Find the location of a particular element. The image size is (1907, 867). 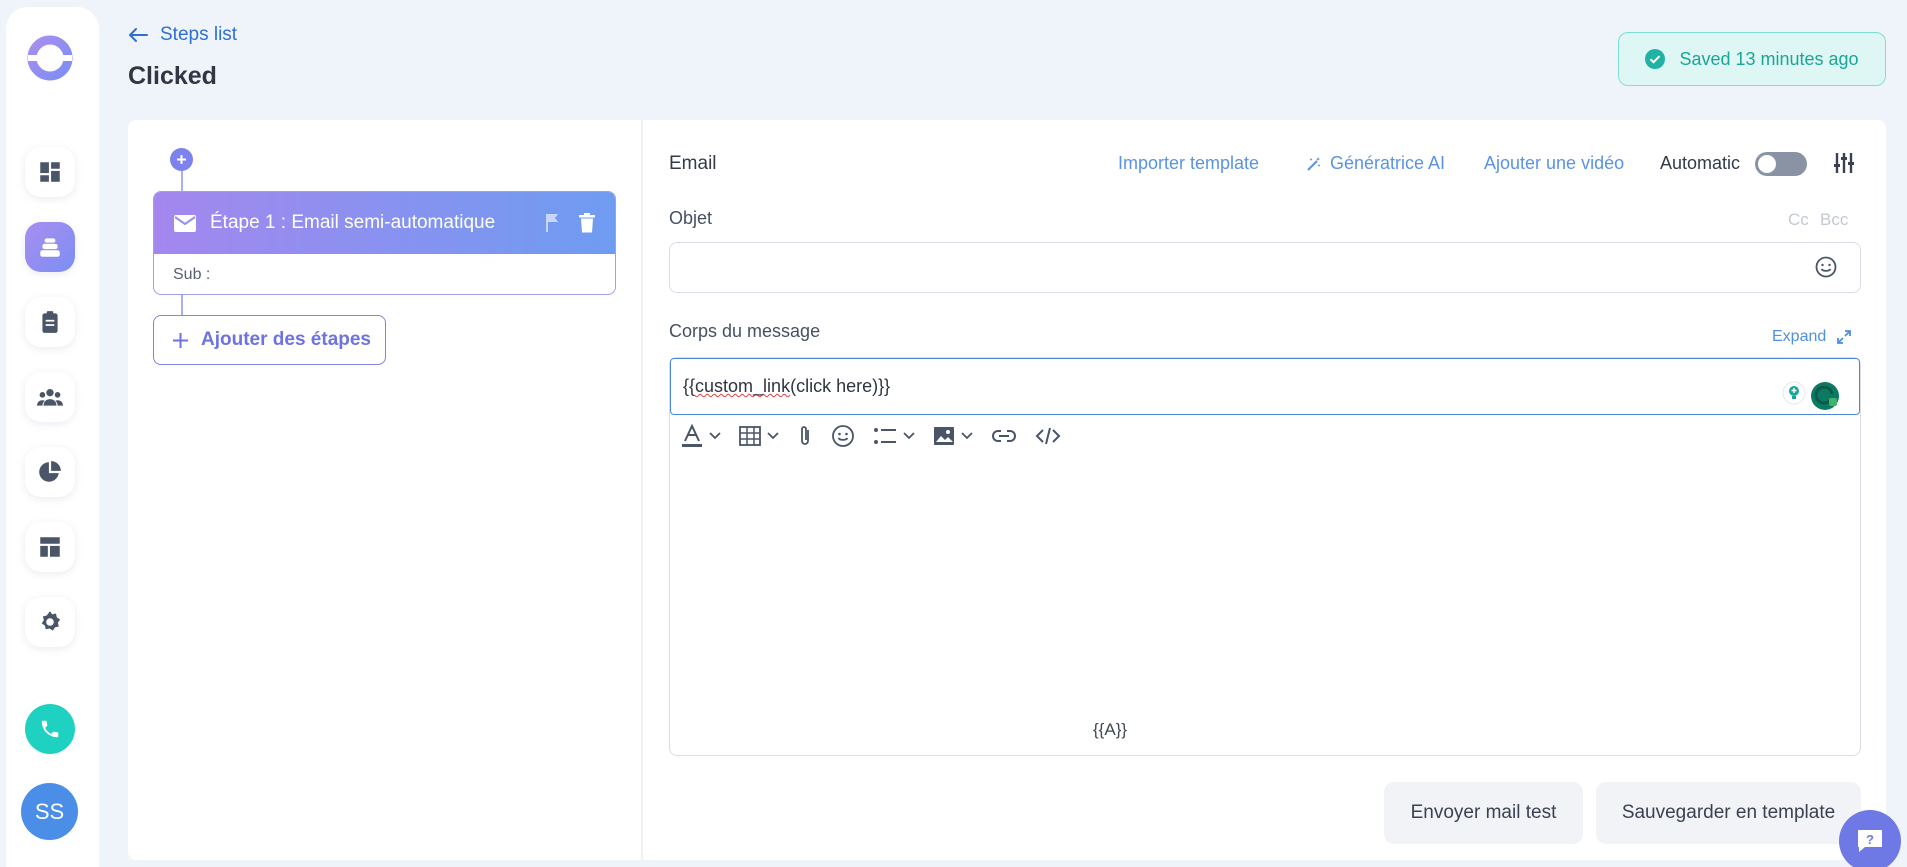

table-dropdown is located at coordinates (759, 436).